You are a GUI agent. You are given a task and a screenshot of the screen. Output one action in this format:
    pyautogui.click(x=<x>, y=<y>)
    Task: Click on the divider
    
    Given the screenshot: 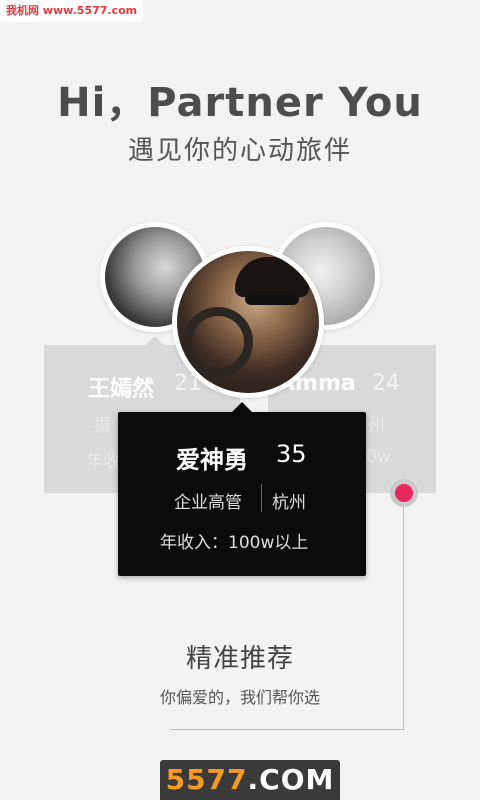 What is the action you would take?
    pyautogui.click(x=261, y=498)
    